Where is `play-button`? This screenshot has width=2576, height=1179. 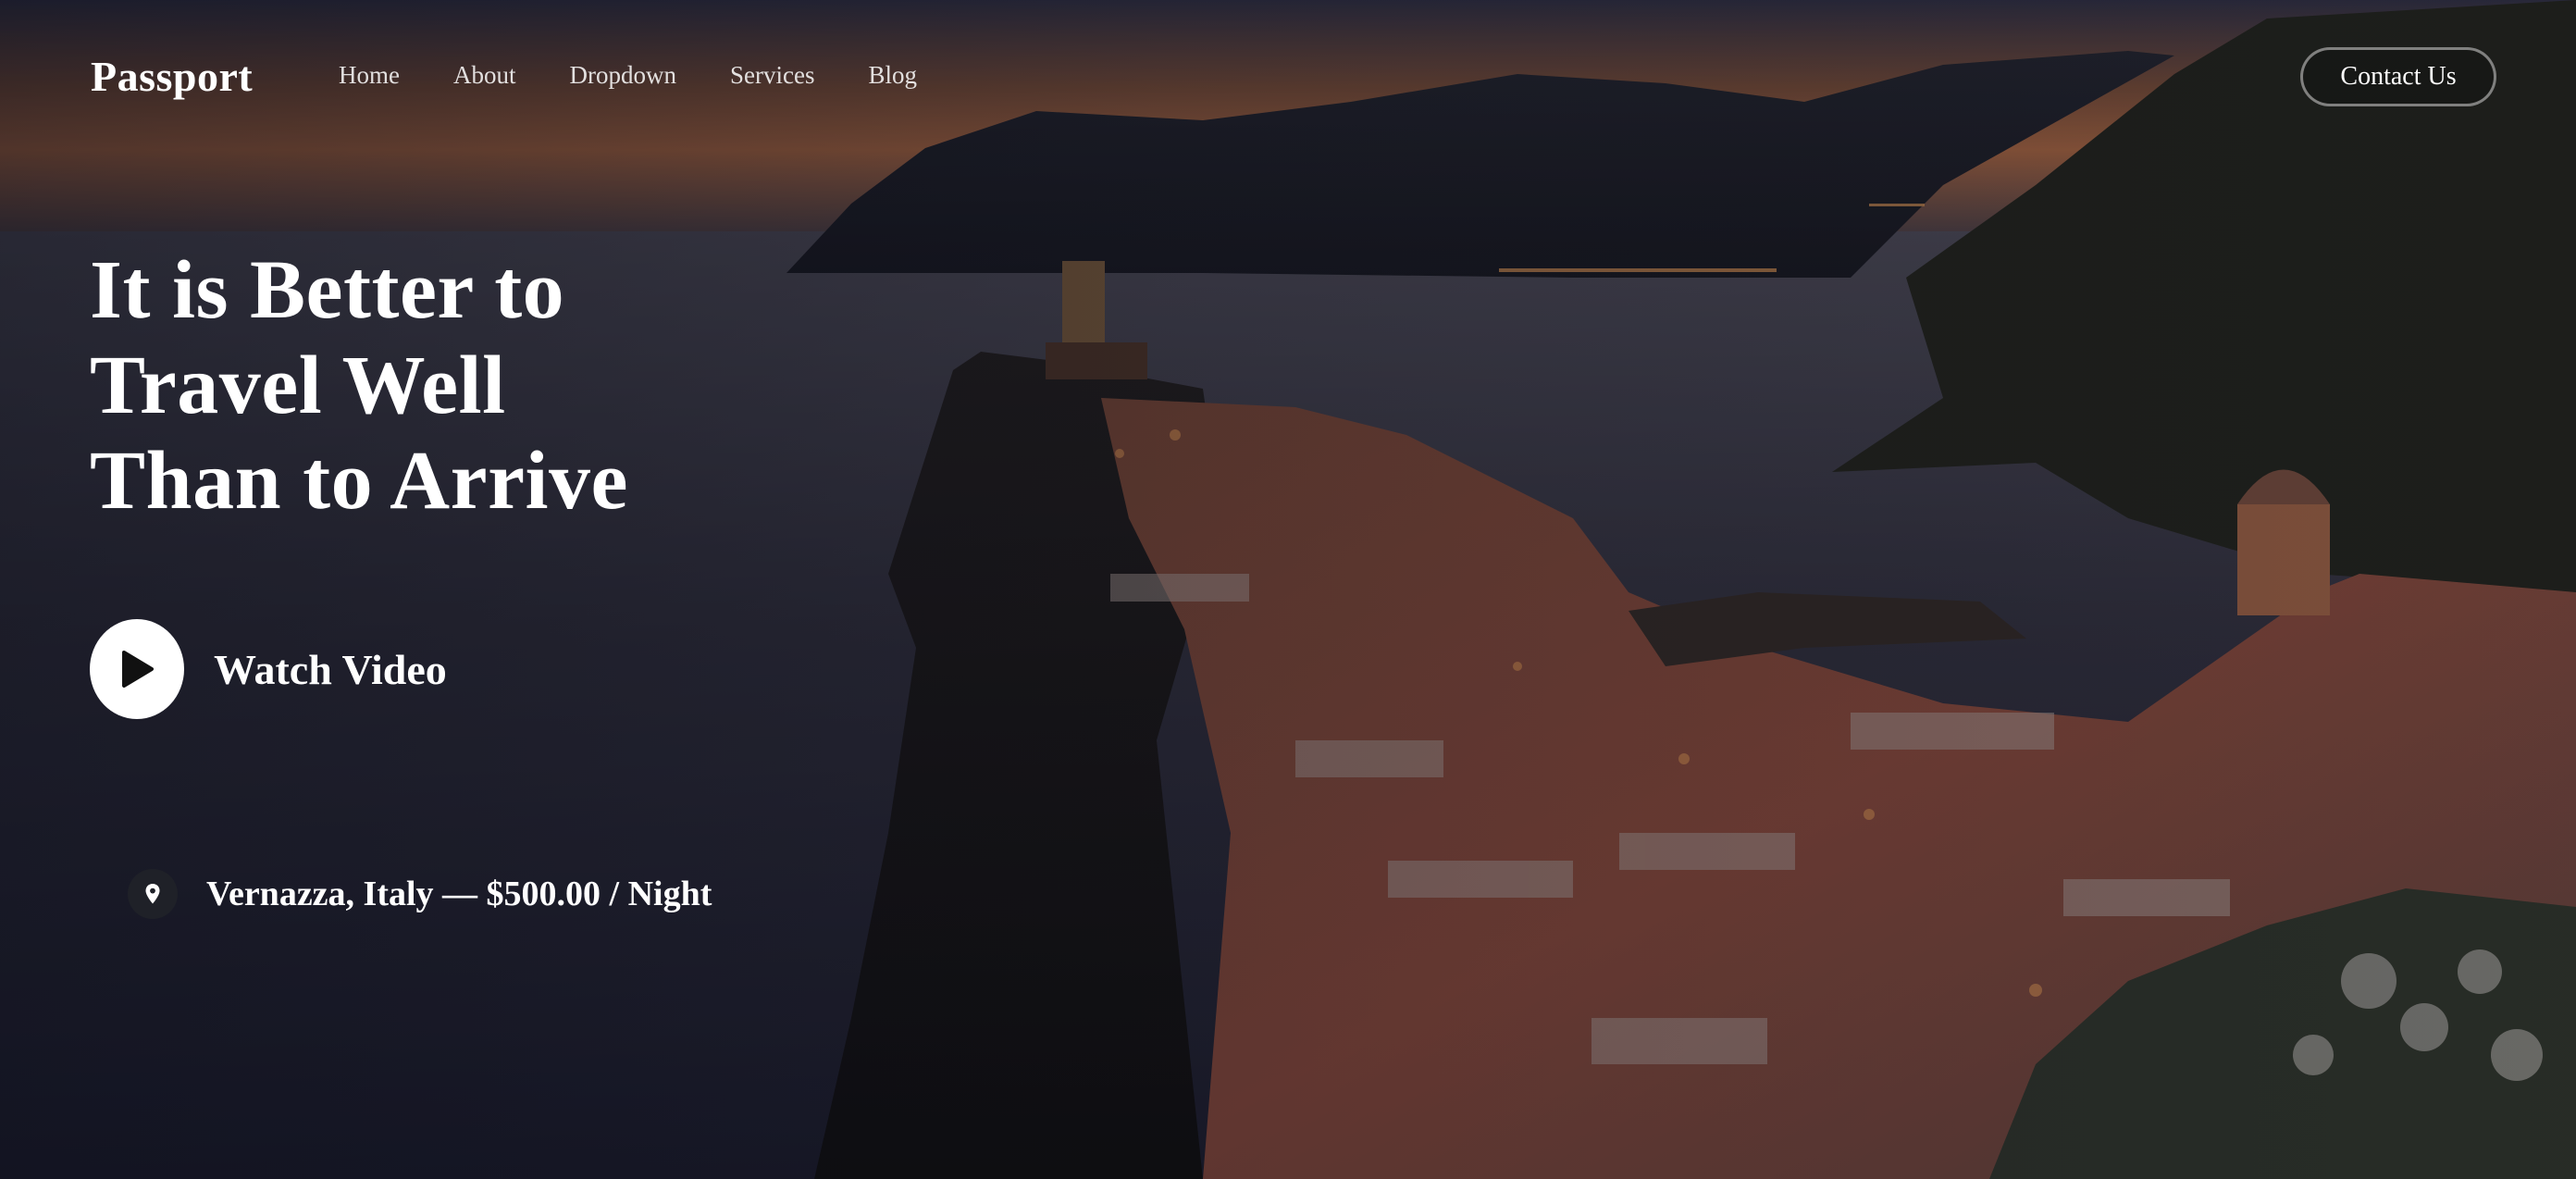
play-button is located at coordinates (137, 669).